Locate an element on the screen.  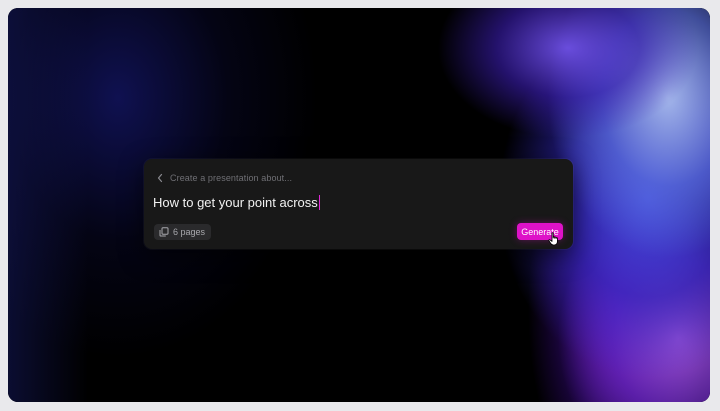
chevron-left-icon is located at coordinates (160, 178).